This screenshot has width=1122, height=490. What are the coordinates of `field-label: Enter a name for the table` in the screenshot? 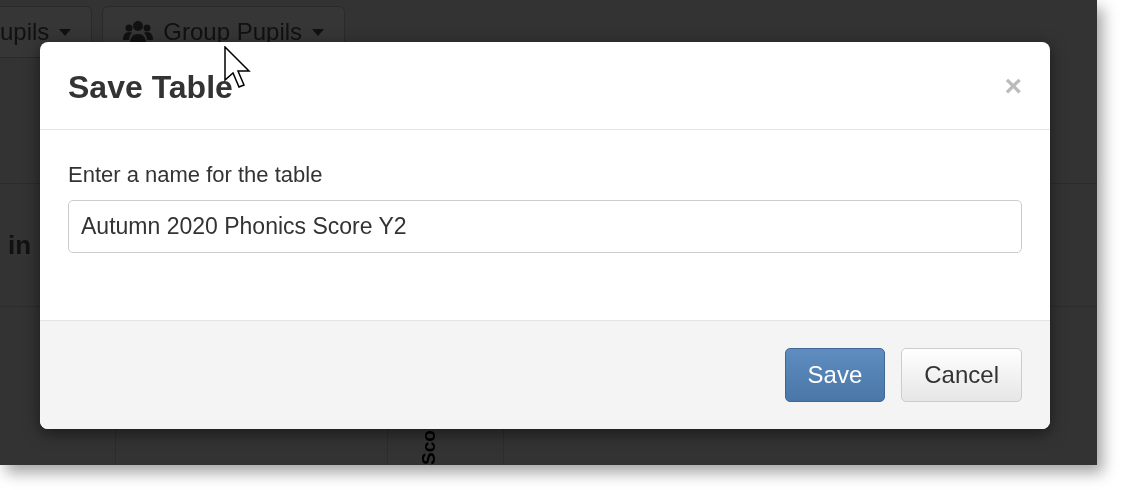 It's located at (196, 175).